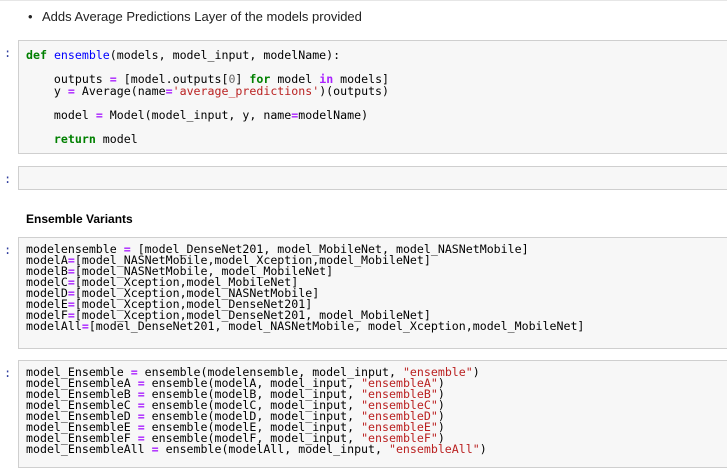 This screenshot has height=476, width=727. Describe the element at coordinates (372, 178) in the screenshot. I see `code-cell-empty` at that location.